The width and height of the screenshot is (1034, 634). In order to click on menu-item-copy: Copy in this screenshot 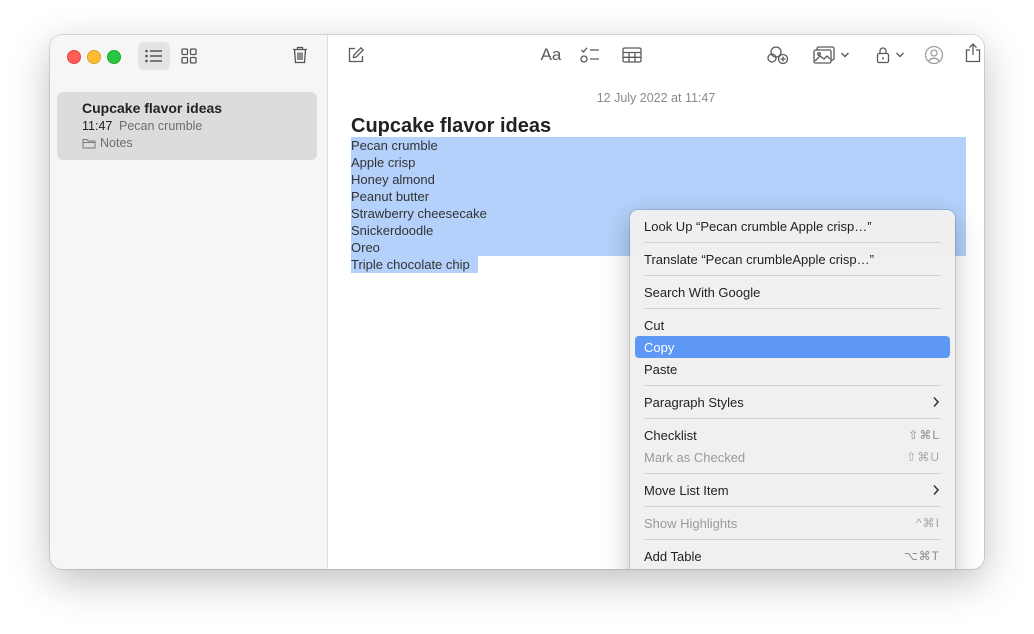, I will do `click(792, 347)`.